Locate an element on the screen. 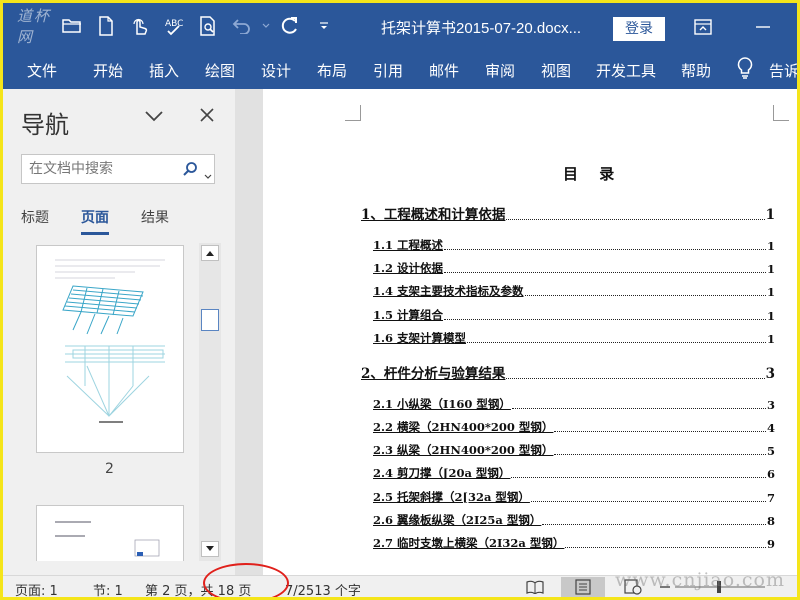  toc-entry-page: 3 is located at coordinates (770, 373).